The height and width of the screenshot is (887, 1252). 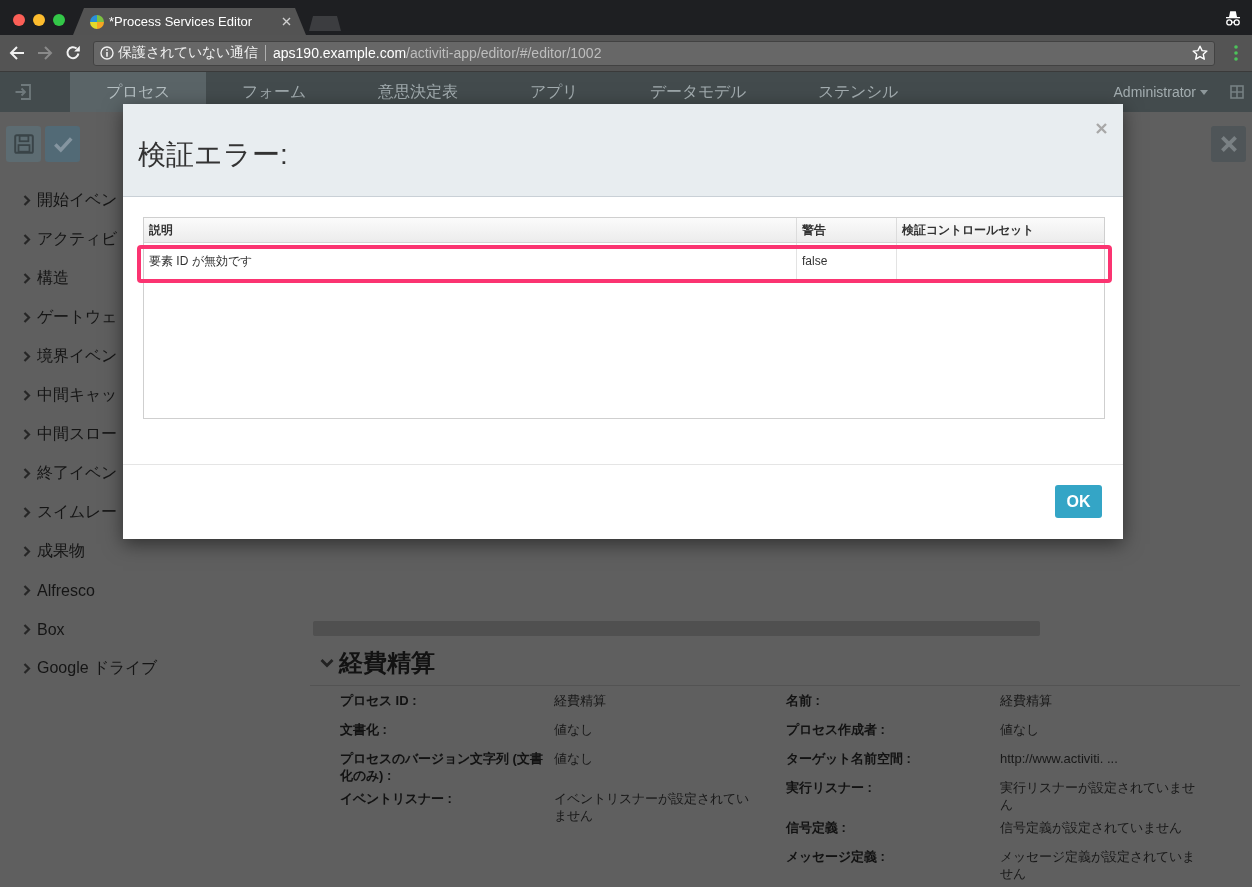 I want to click on field-label: プロセス ID :, so click(x=379, y=701).